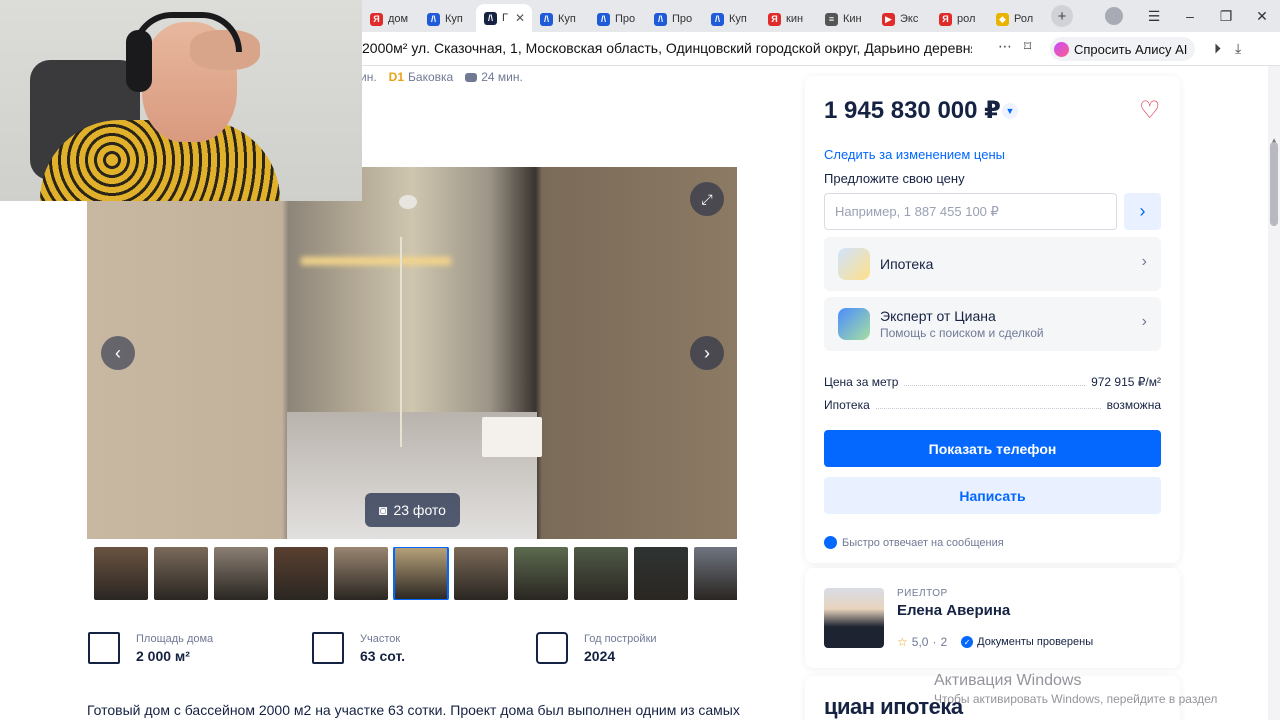 This screenshot has width=1280, height=720. What do you see at coordinates (1150, 110) in the screenshot?
I see `favorite-heart-icon: ♡` at bounding box center [1150, 110].